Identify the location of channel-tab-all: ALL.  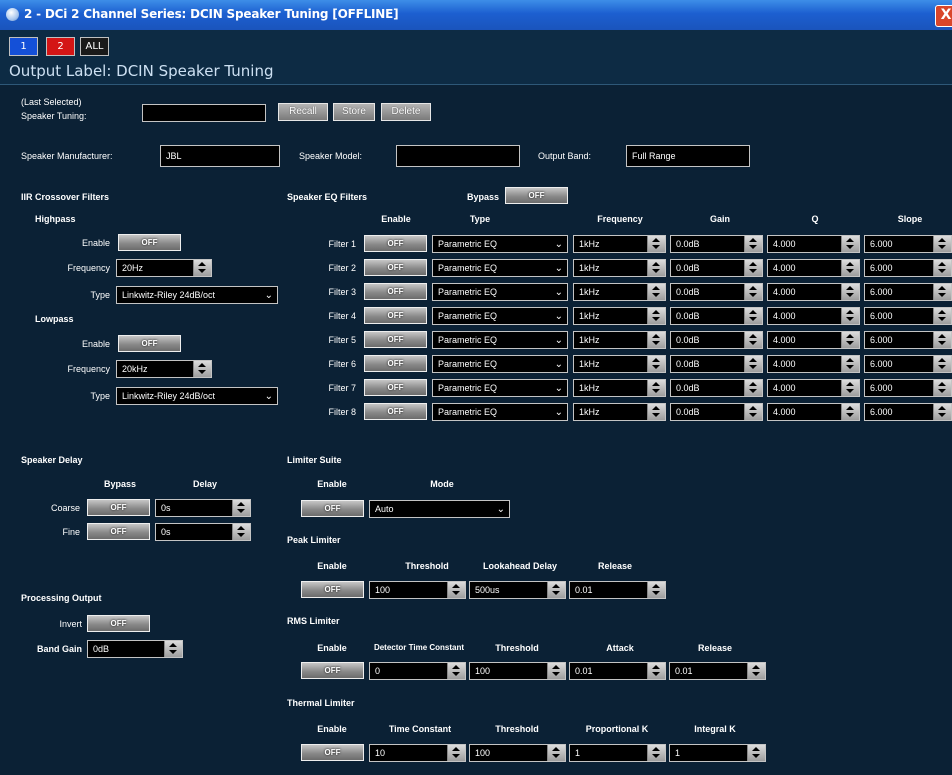
(94, 46).